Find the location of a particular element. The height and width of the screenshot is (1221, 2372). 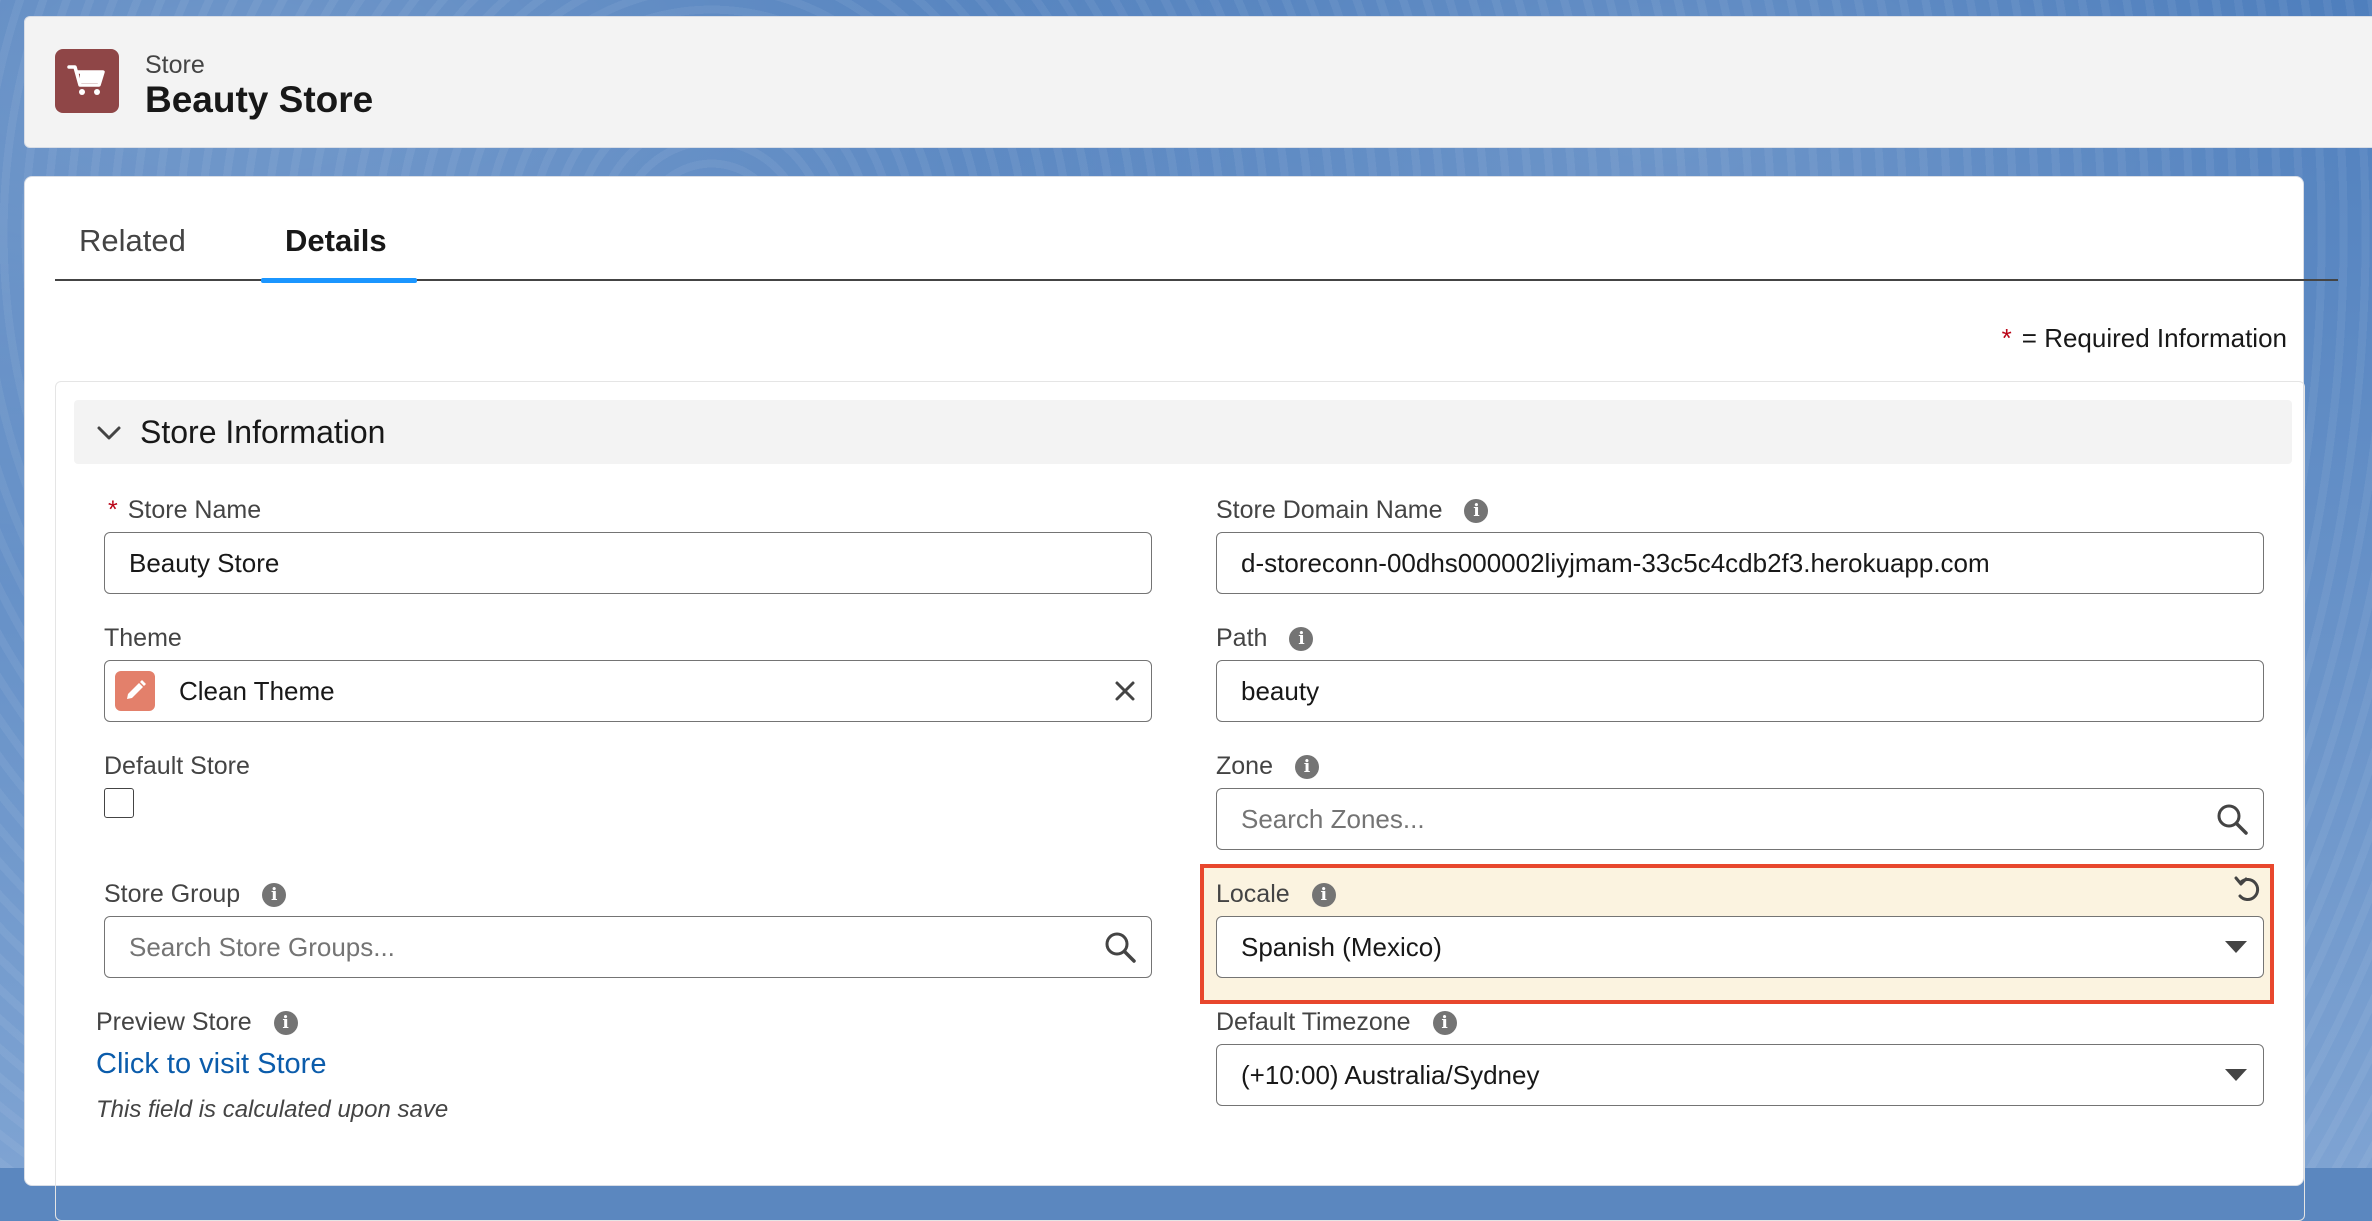

preview-store-label: Preview Store i is located at coordinates (197, 1022).